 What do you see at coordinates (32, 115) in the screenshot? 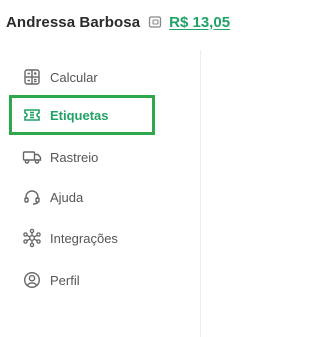
I see `ticket-icon` at bounding box center [32, 115].